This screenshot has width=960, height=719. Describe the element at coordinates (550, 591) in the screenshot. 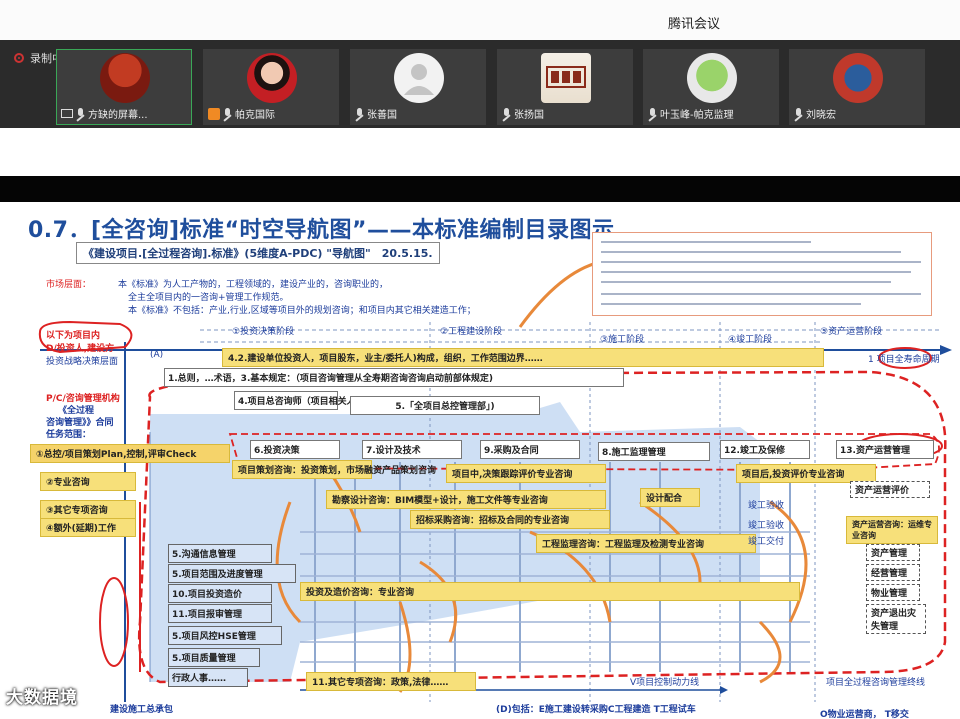

I see `band-cost-consulting: 投资及造价咨询：专业咨询` at that location.